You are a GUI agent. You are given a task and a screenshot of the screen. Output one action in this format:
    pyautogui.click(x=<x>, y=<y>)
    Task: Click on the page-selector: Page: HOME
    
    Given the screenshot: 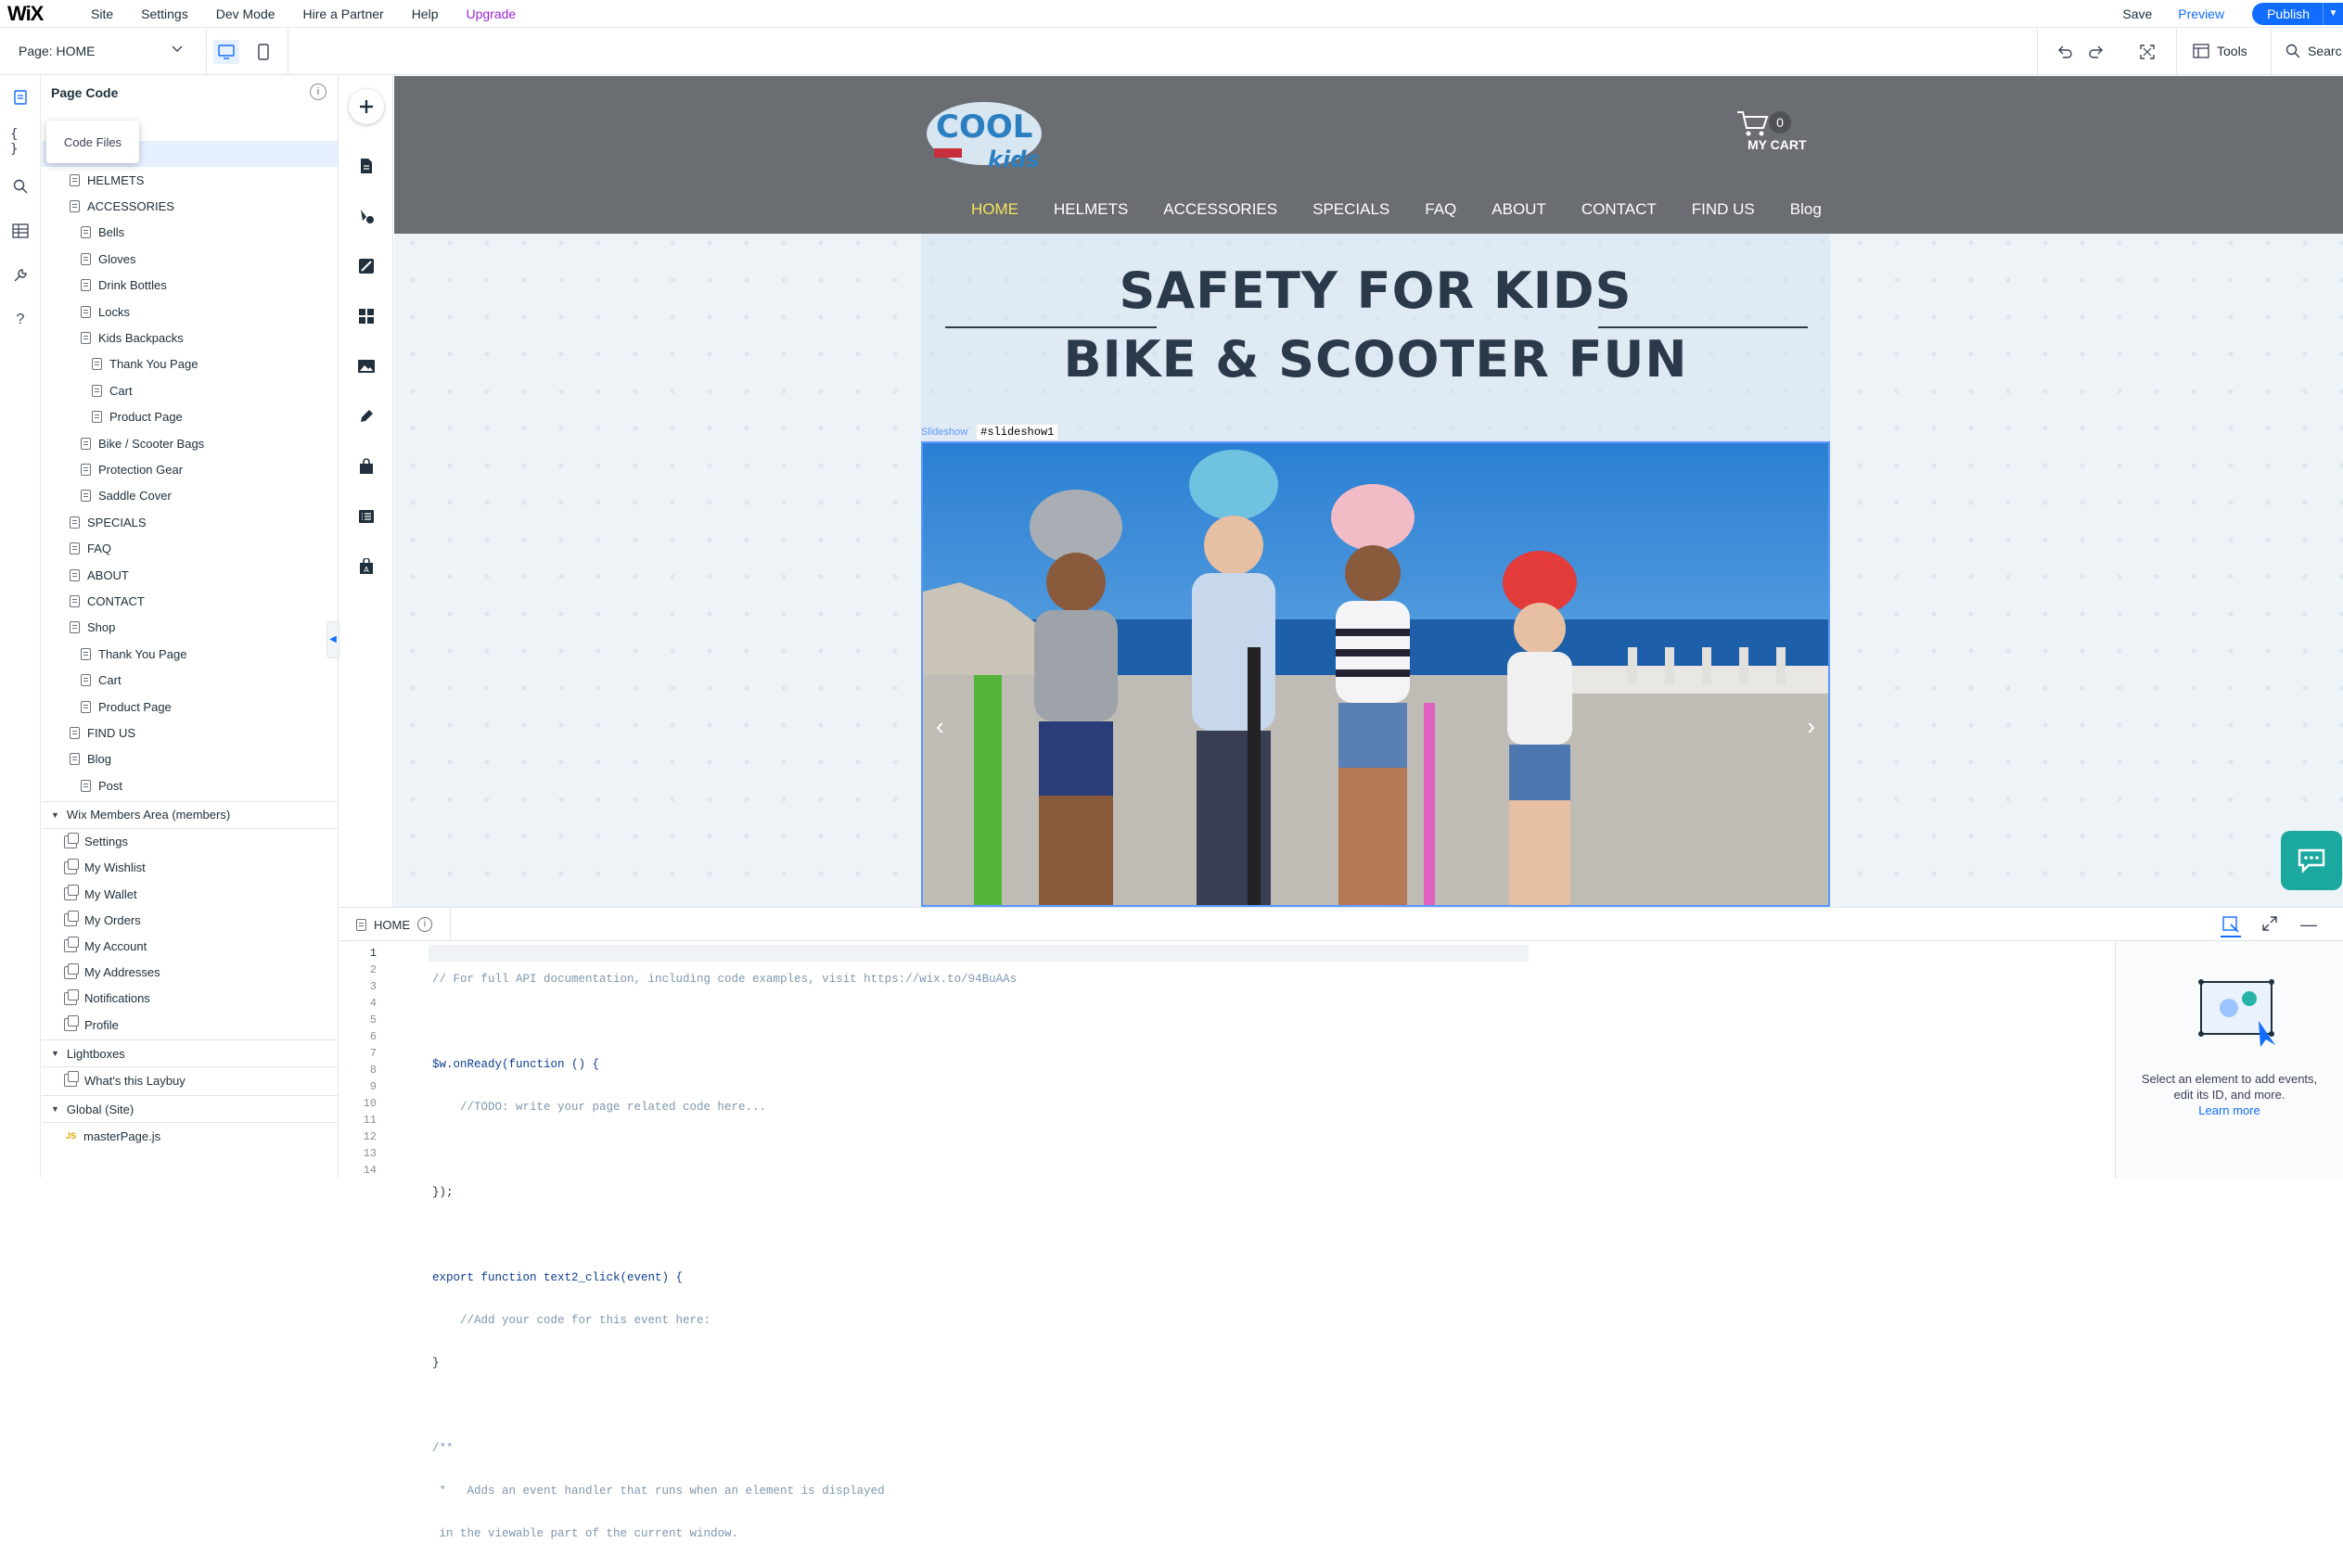 What is the action you would take?
    pyautogui.click(x=57, y=51)
    